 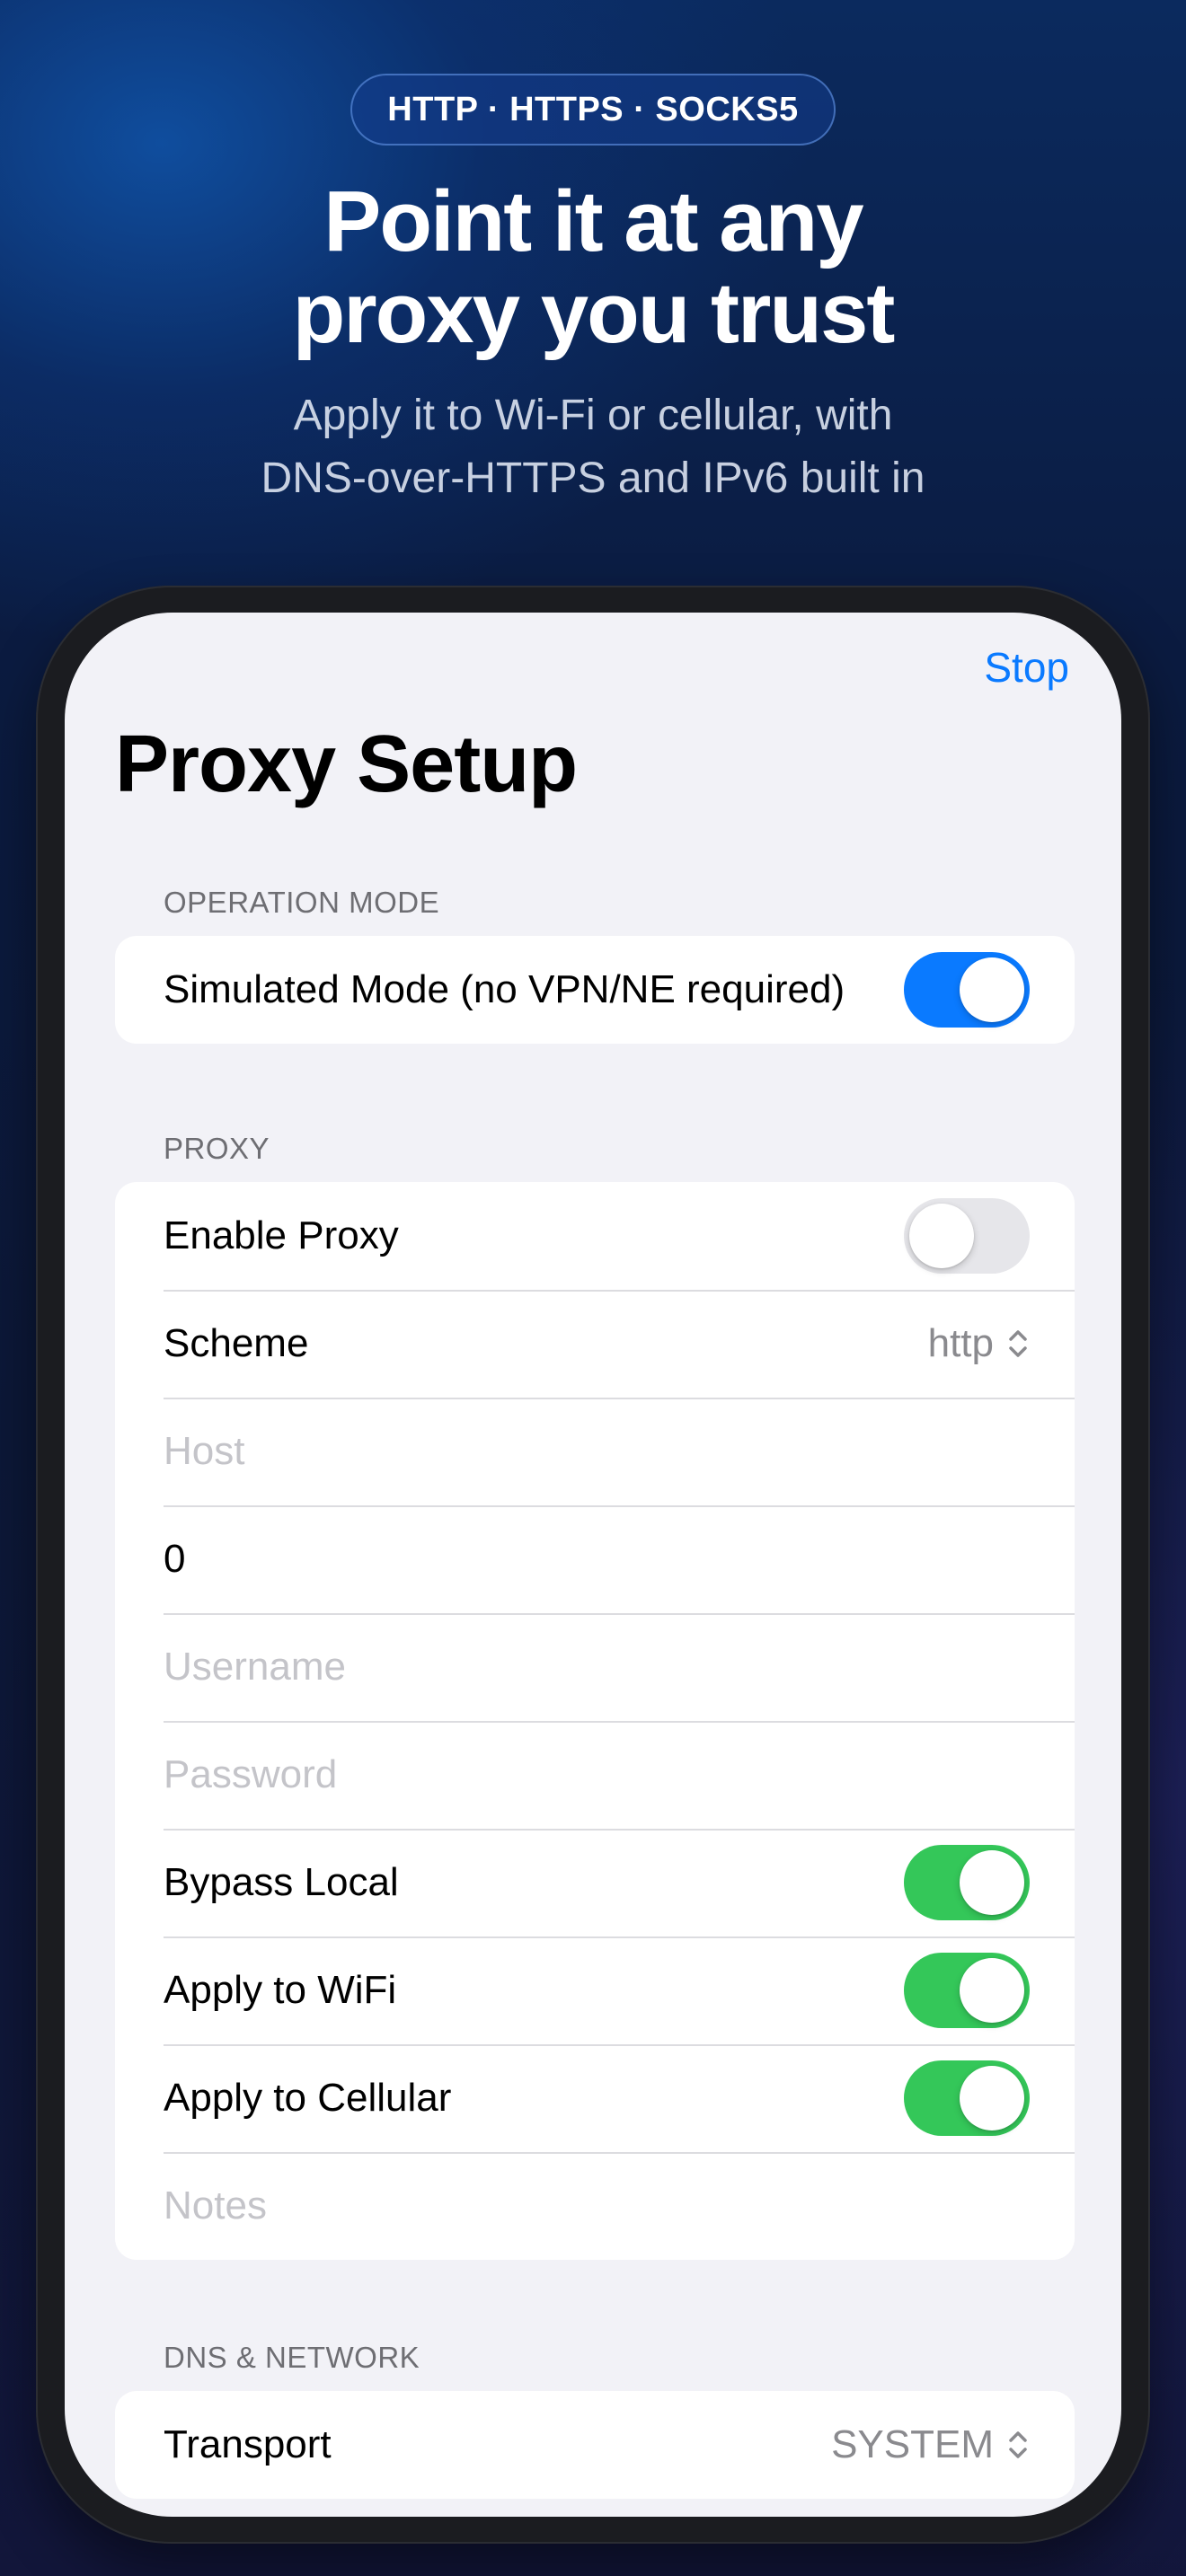 I want to click on section-header-operation-mode: OPERATION MODE, so click(x=302, y=902).